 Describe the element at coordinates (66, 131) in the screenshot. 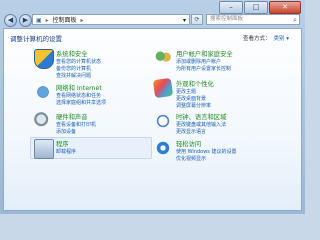

I see `category-link: 添加设备` at that location.